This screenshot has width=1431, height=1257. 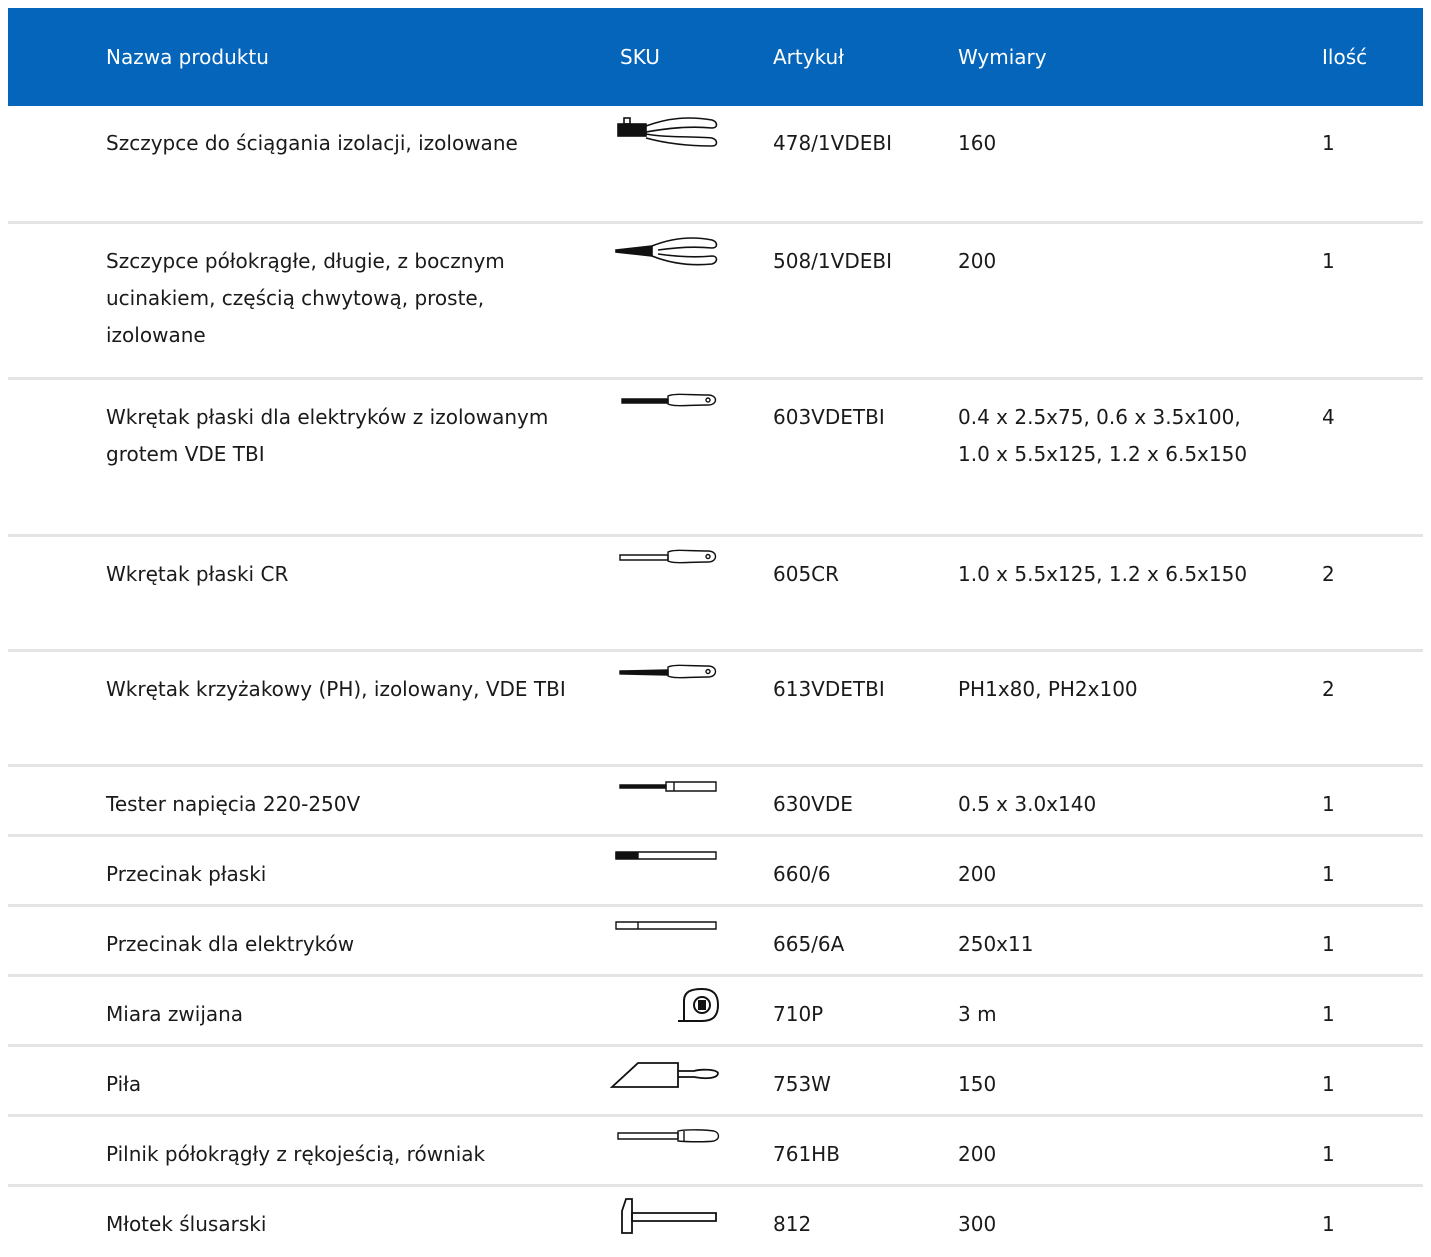 I want to click on product-name: Przecinak dla elektryków, so click(x=230, y=944).